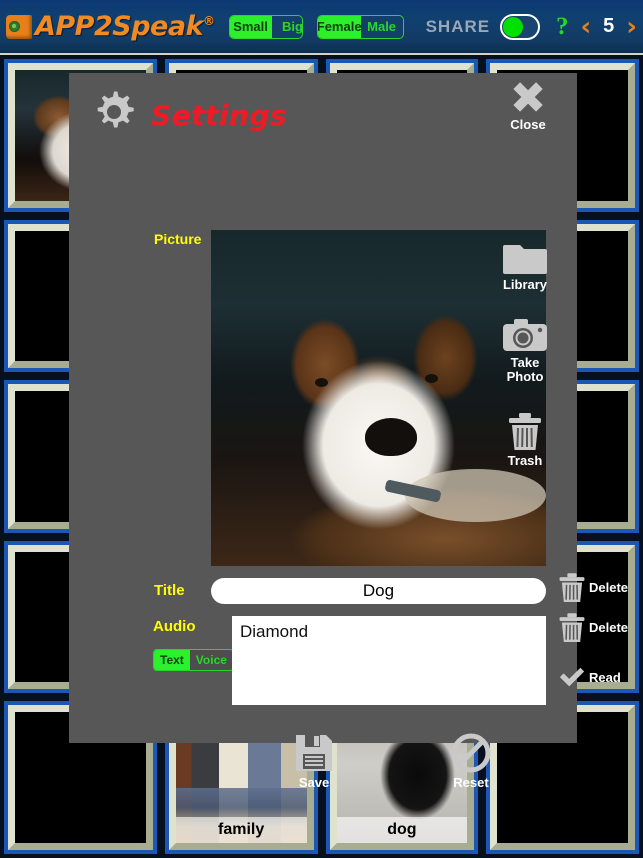  I want to click on registered-mark: ®, so click(209, 21).